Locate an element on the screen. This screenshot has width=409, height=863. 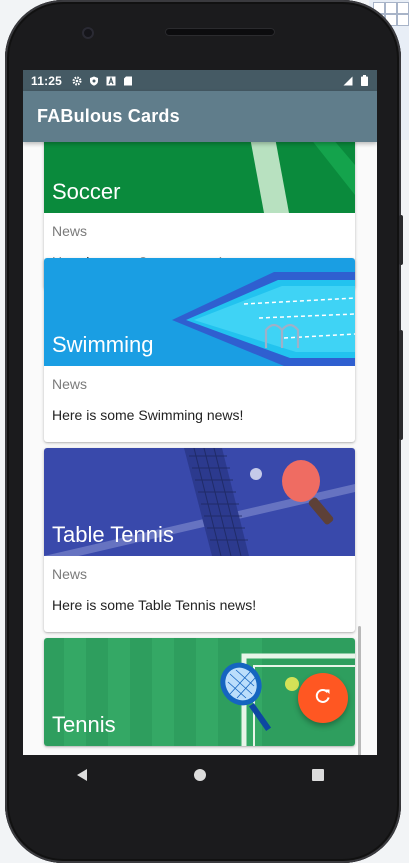
card-title: Table Tennis is located at coordinates (113, 534).